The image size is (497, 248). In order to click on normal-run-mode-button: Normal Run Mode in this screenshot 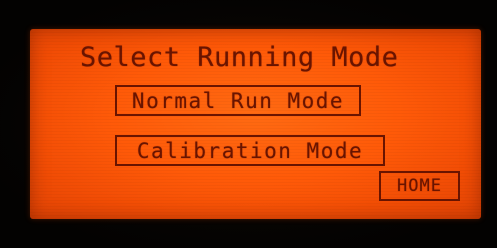, I will do `click(238, 100)`.